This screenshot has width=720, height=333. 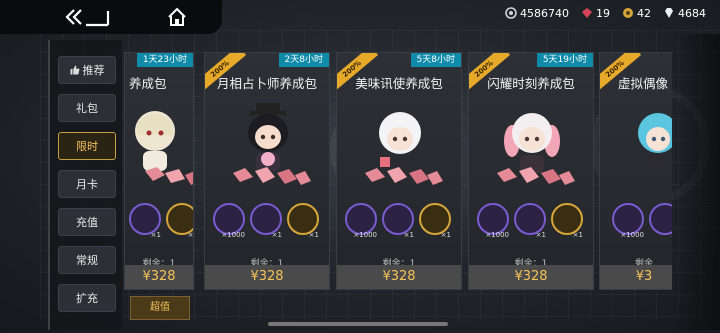 What do you see at coordinates (603, 13) in the screenshot?
I see `resource-value: 19` at bounding box center [603, 13].